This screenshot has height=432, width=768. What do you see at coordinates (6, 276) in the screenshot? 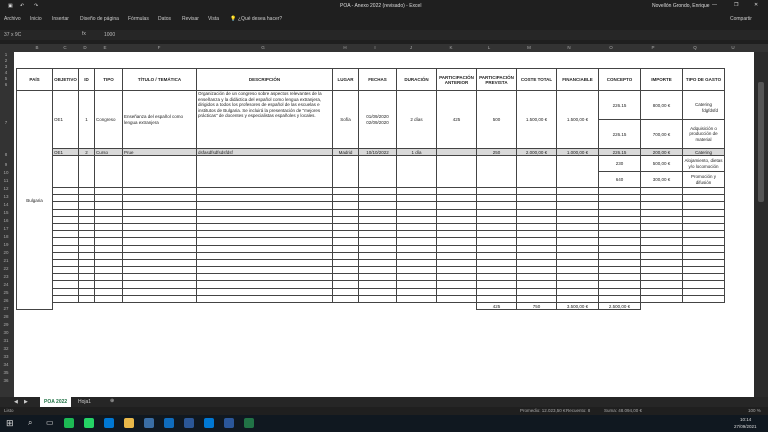
I see `row-header: 23` at bounding box center [6, 276].